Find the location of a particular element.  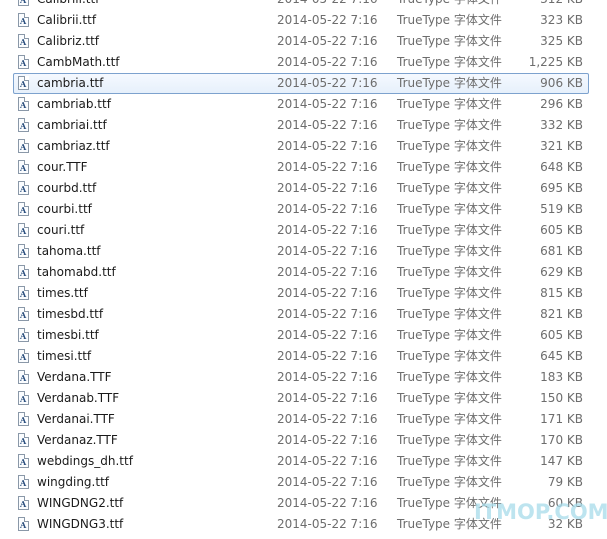

file-size: 323 KB is located at coordinates (561, 20).